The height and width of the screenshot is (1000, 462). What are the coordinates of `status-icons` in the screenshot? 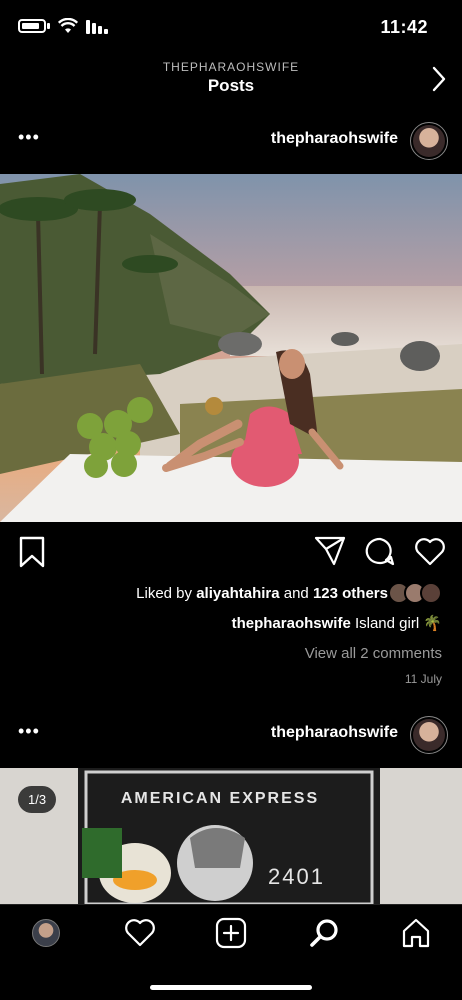 It's located at (63, 26).